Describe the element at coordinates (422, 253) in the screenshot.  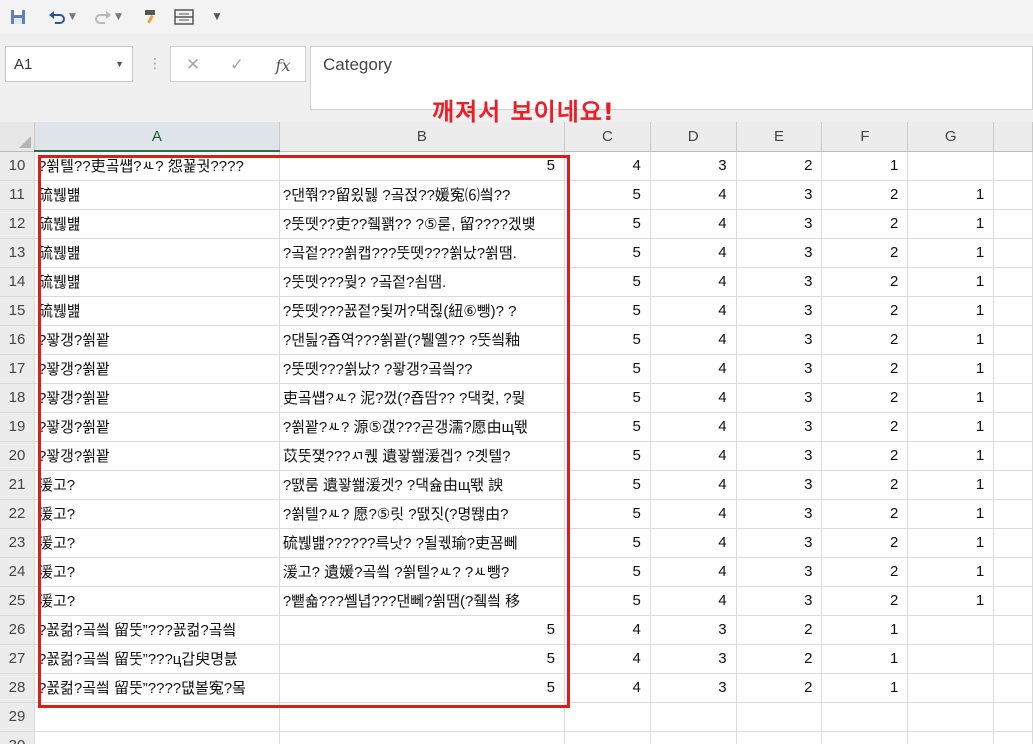
I see `cell-b: ?곸젙???쐵캡???뚯뗏???쐵났?쐵땜.` at that location.